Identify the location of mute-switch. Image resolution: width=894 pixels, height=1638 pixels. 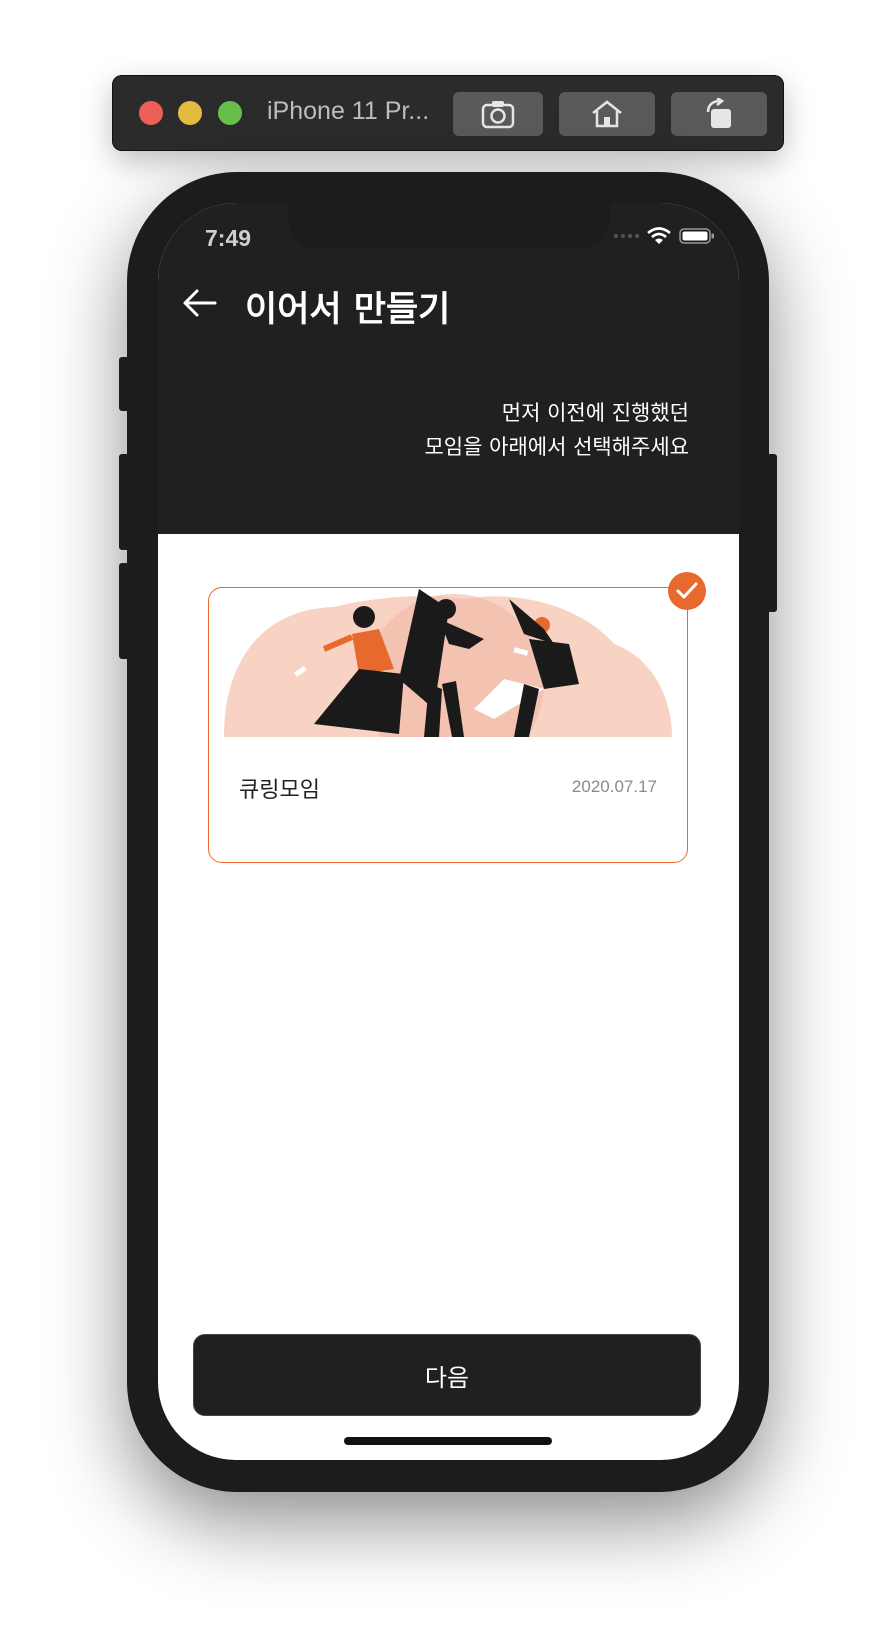
(124, 384).